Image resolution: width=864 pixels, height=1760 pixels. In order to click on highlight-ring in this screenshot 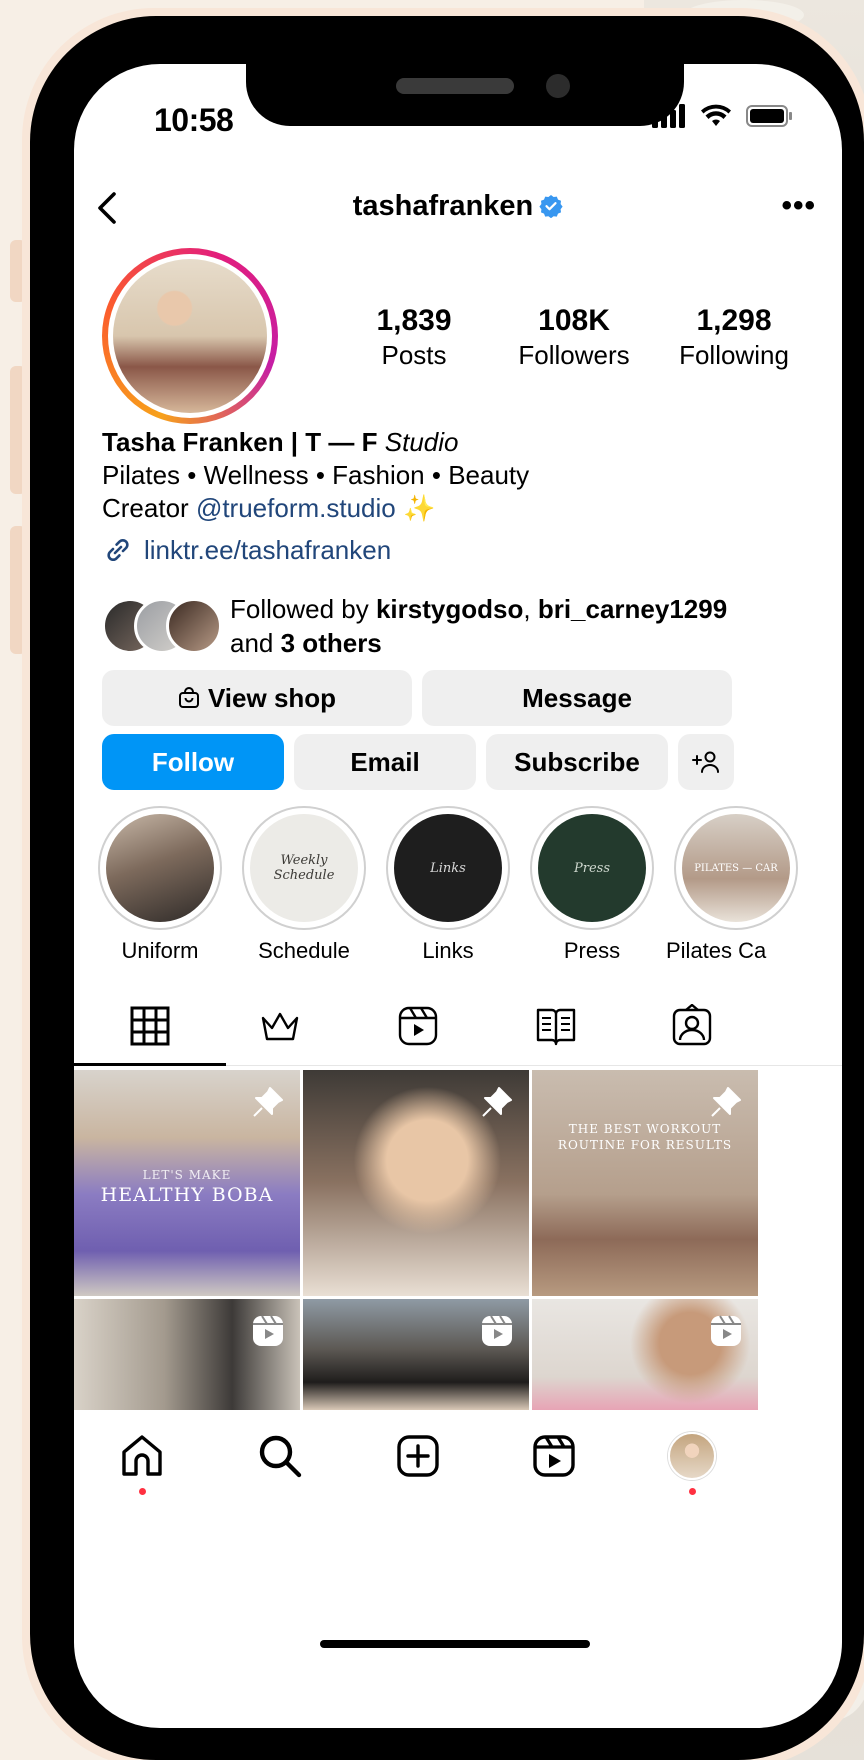, I will do `click(160, 868)`.